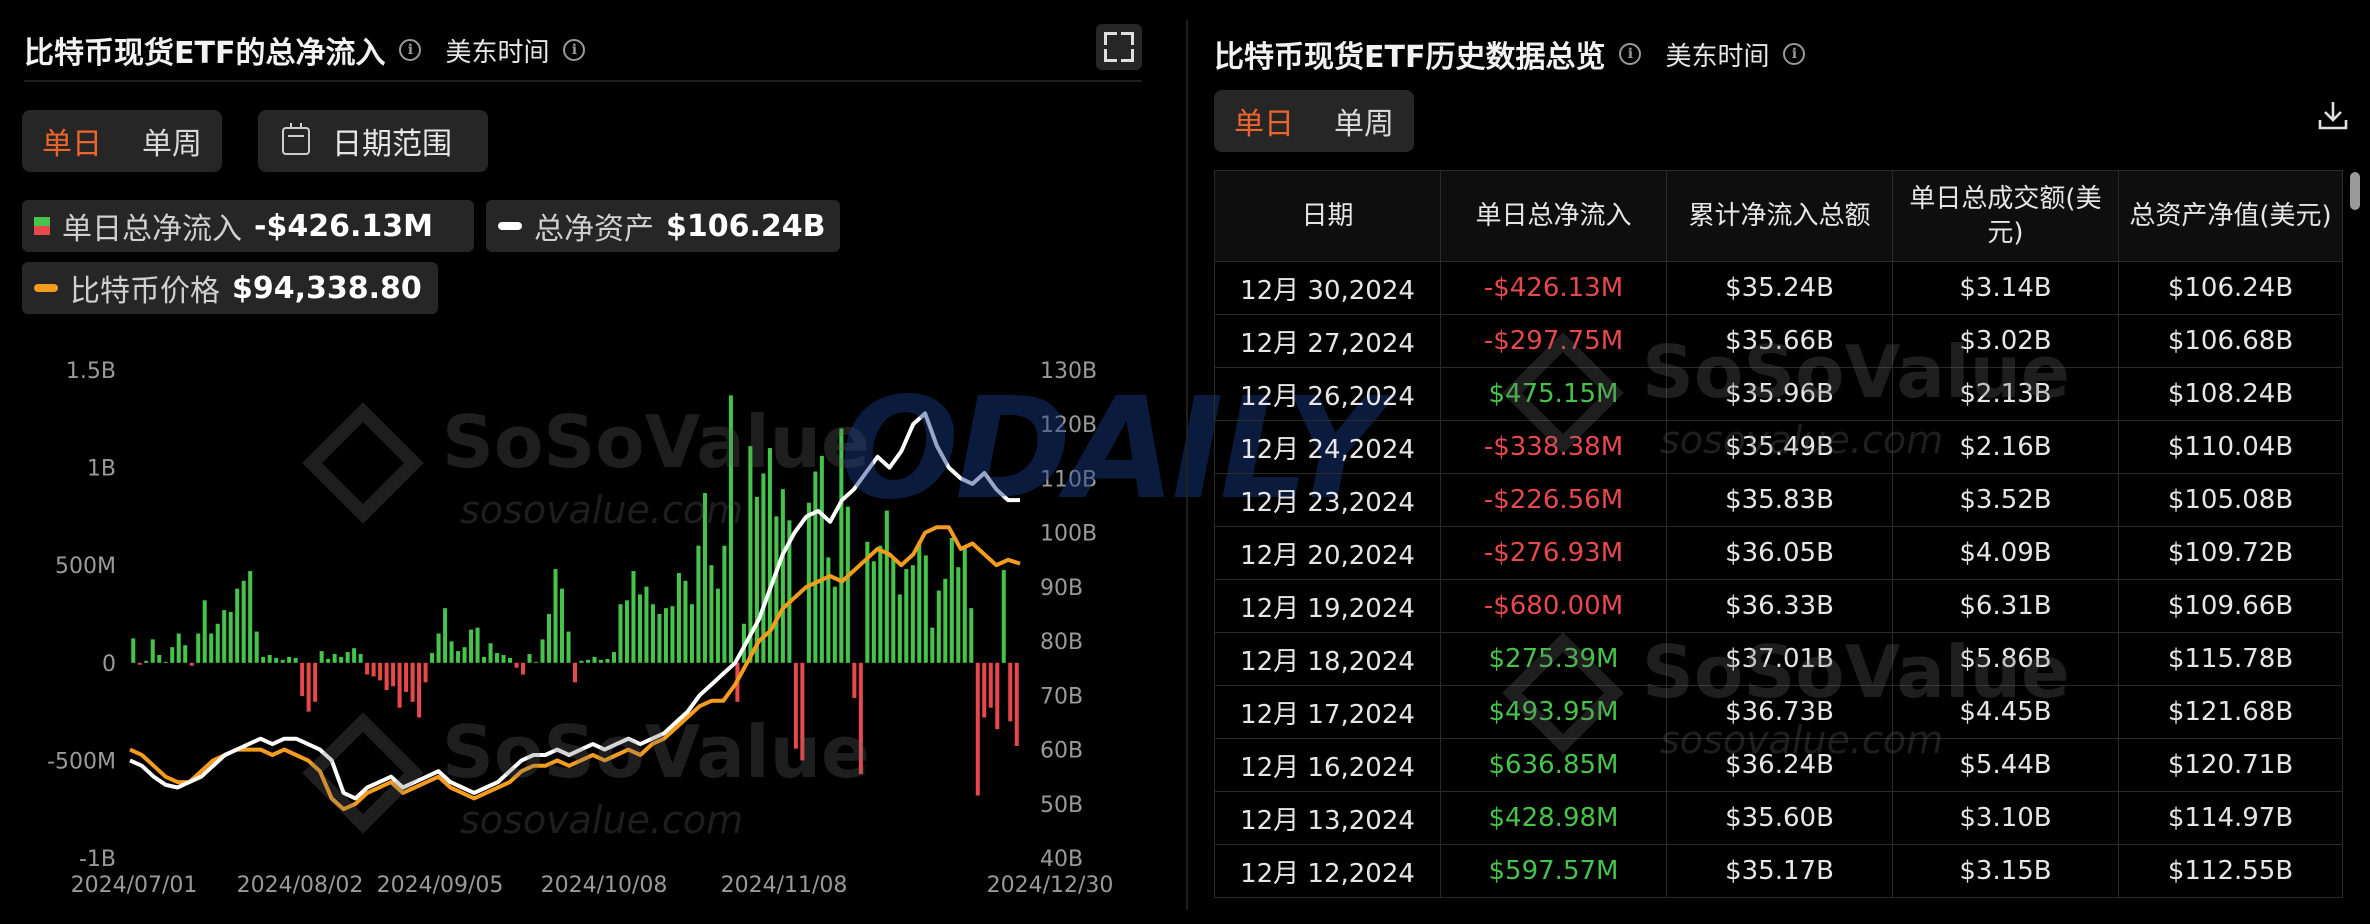  I want to click on table-row: 12月 13,2024 $428.98M $35.60B $3.10B $114.97B, so click(1778, 818).